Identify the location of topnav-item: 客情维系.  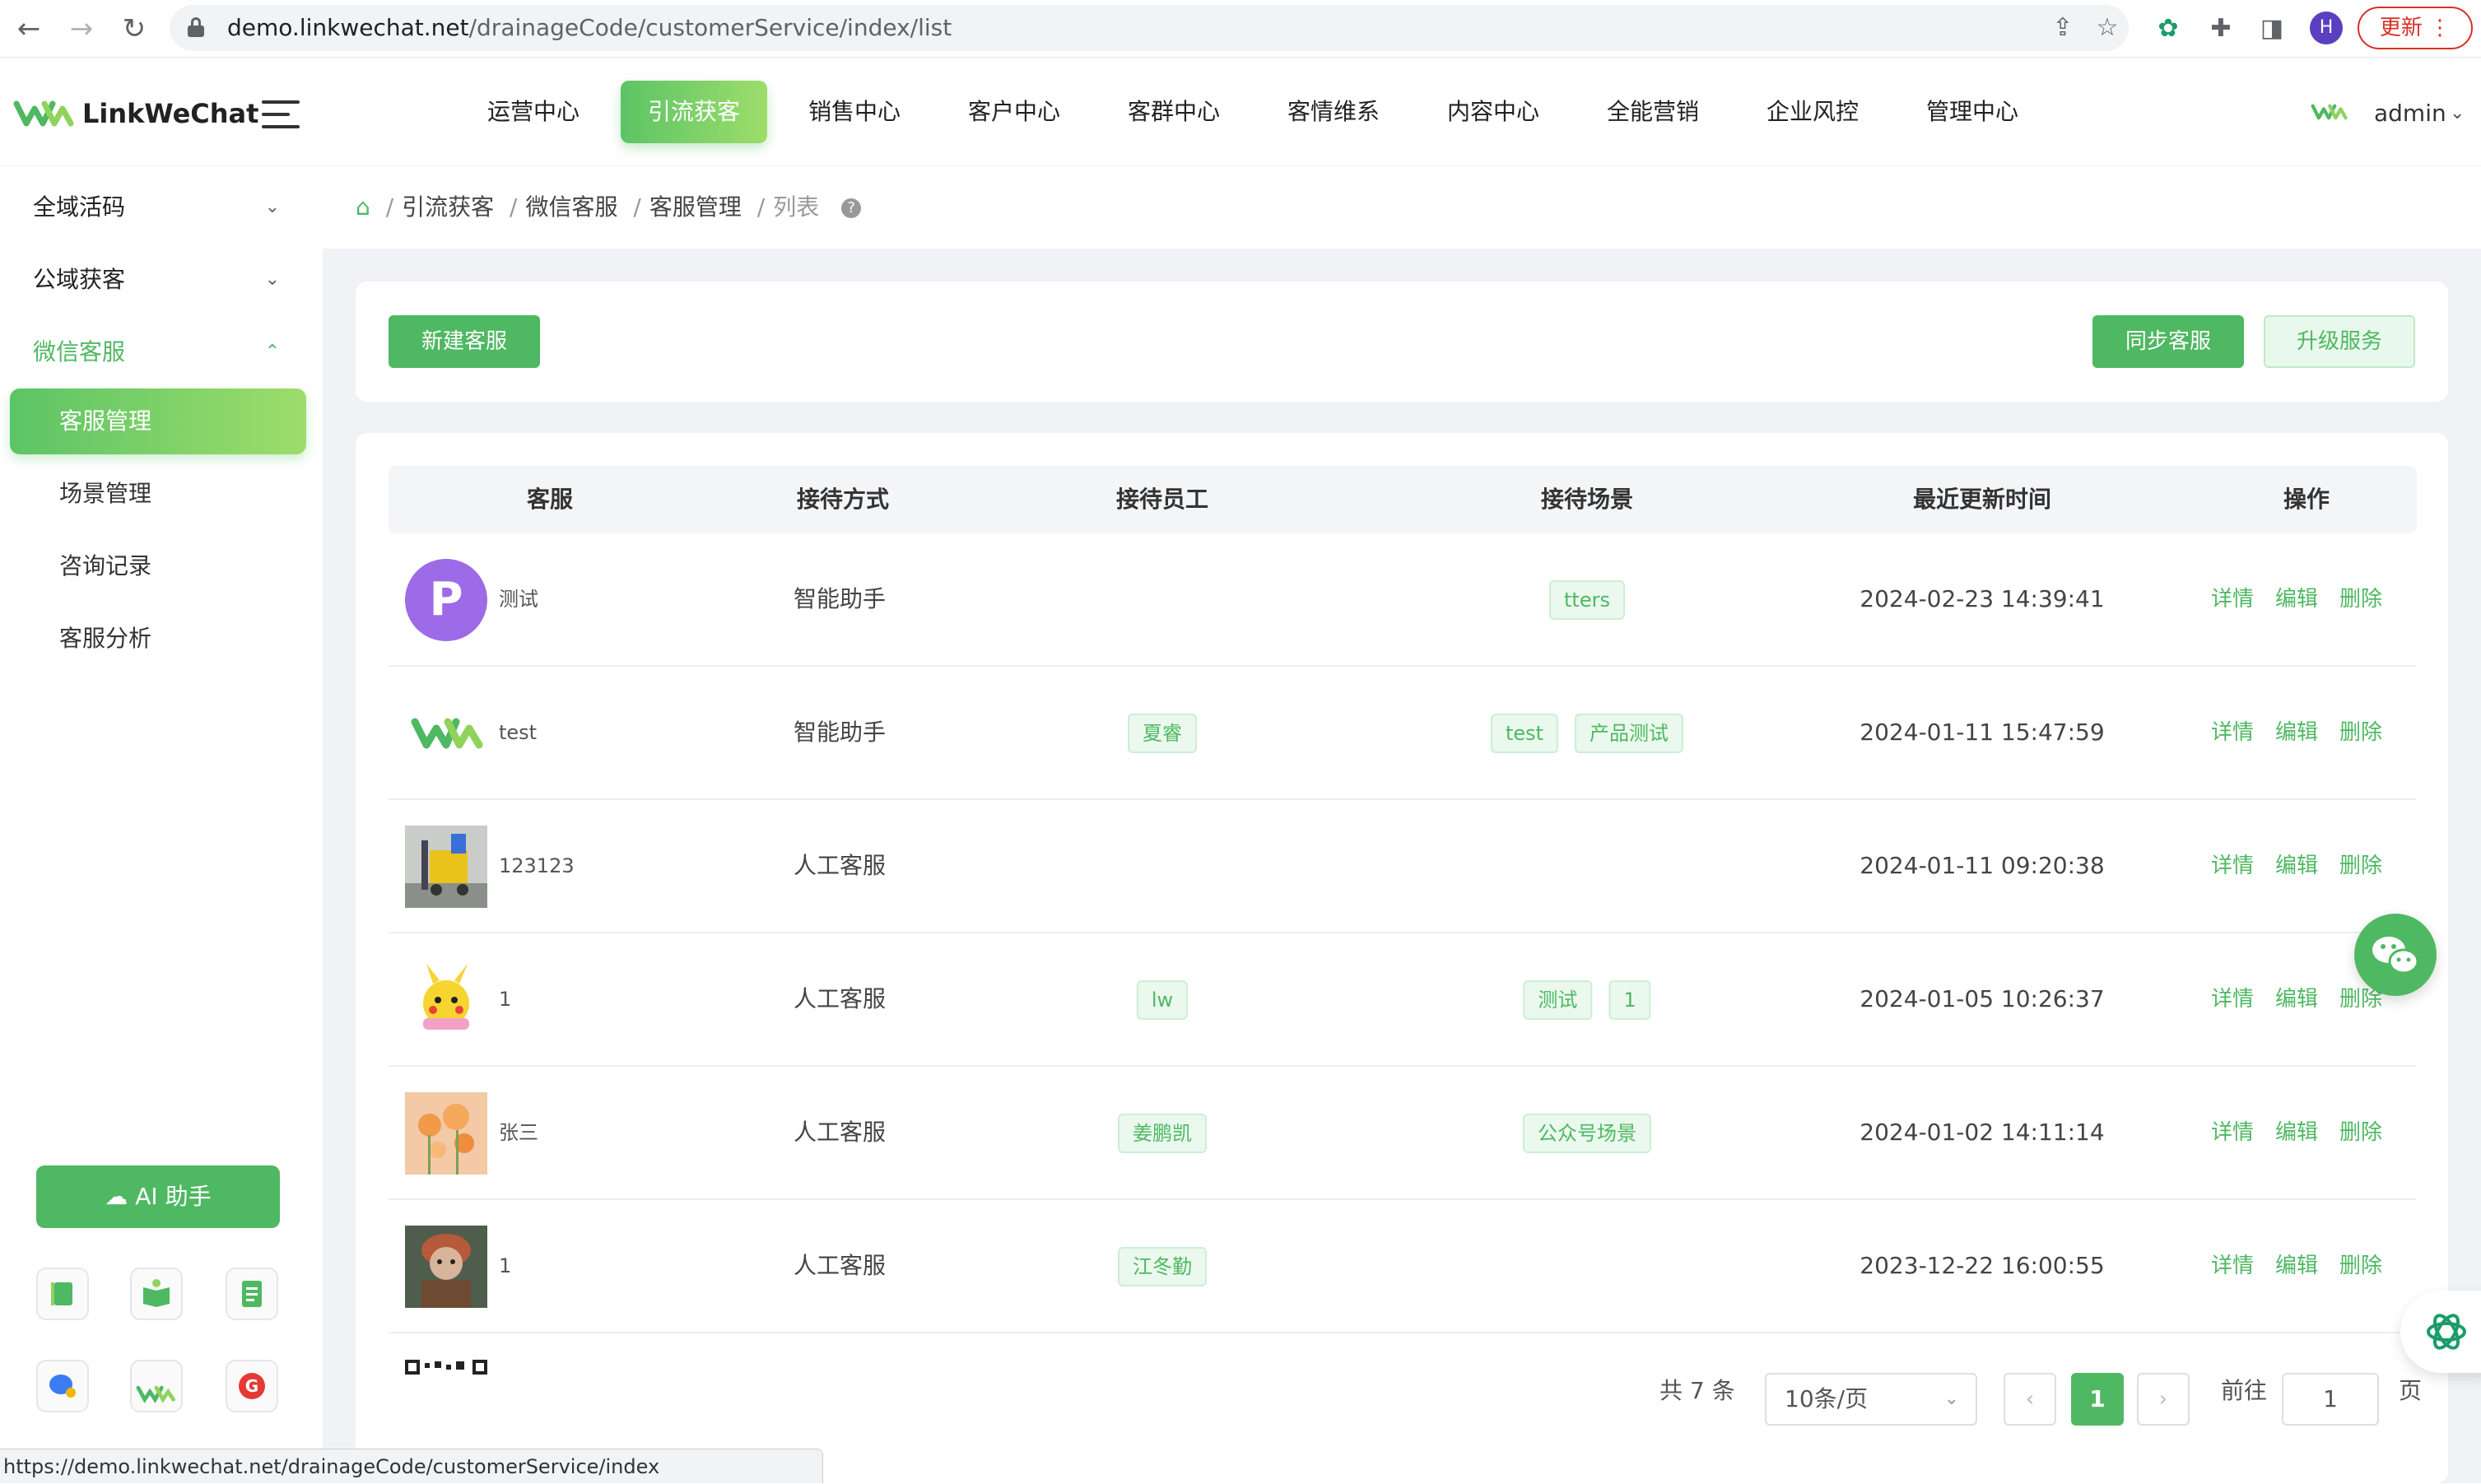
(1333, 112).